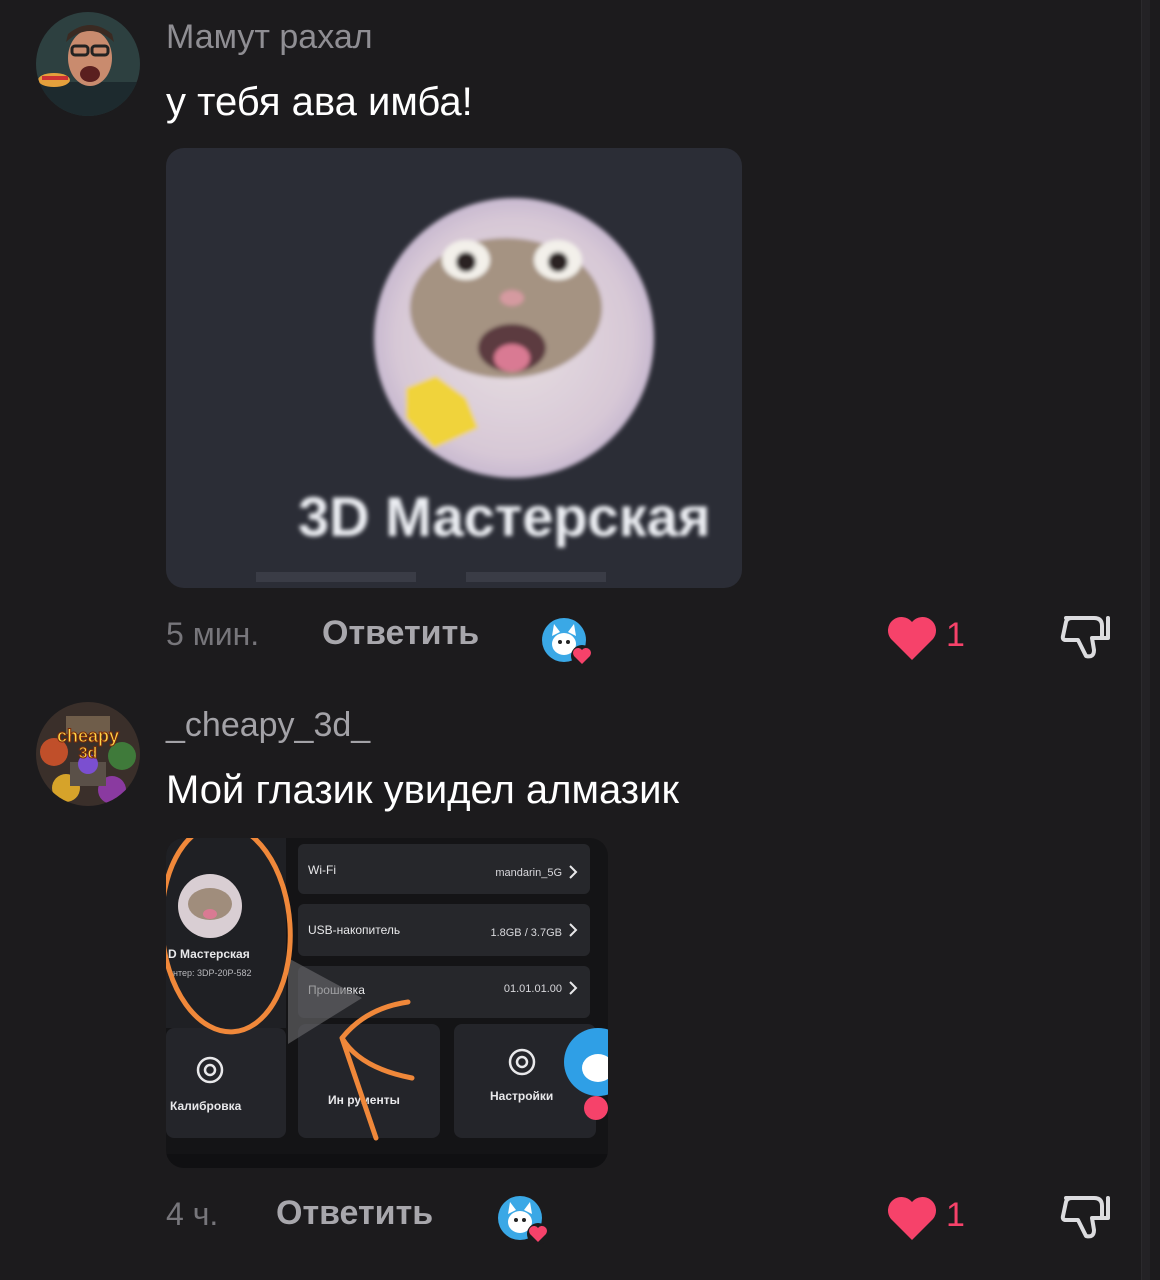 This screenshot has height=1280, width=1160. Describe the element at coordinates (422, 790) in the screenshot. I see `comment-text: Мой глазик увидел алмазик` at that location.